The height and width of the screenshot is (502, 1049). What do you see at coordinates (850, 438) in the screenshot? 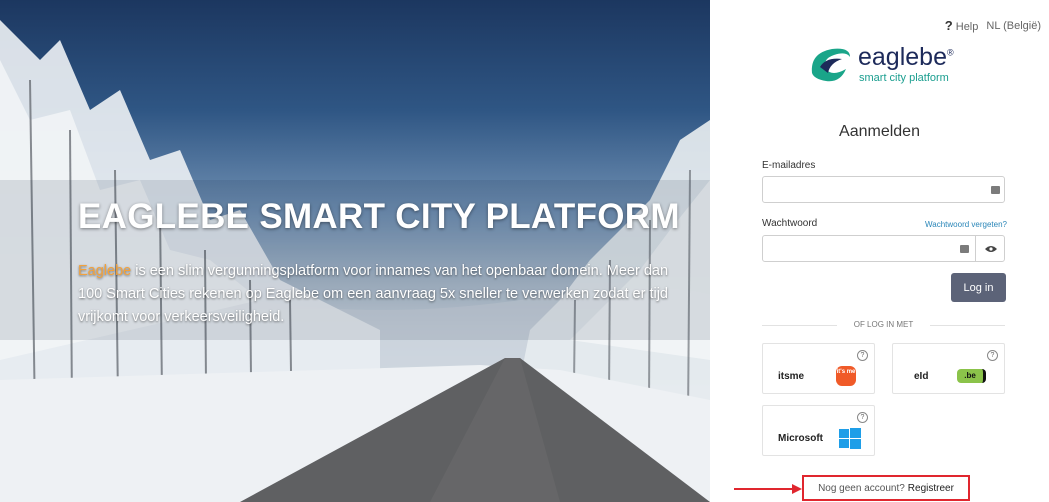
I see `windows-logo-icon` at bounding box center [850, 438].